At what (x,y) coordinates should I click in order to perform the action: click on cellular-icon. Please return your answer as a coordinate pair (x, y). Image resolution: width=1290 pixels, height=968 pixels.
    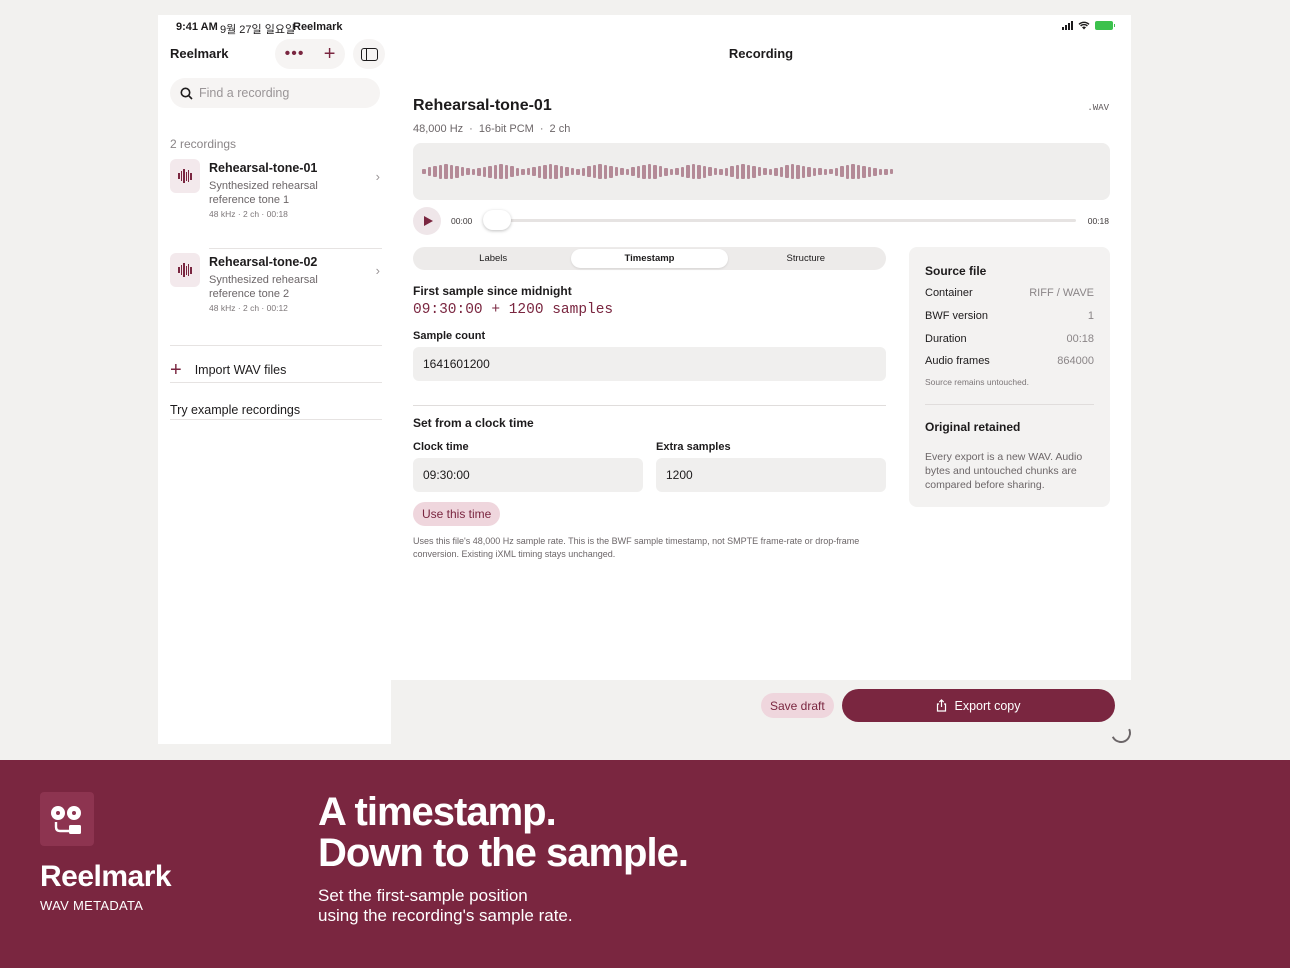
    Looking at the image, I should click on (1067, 25).